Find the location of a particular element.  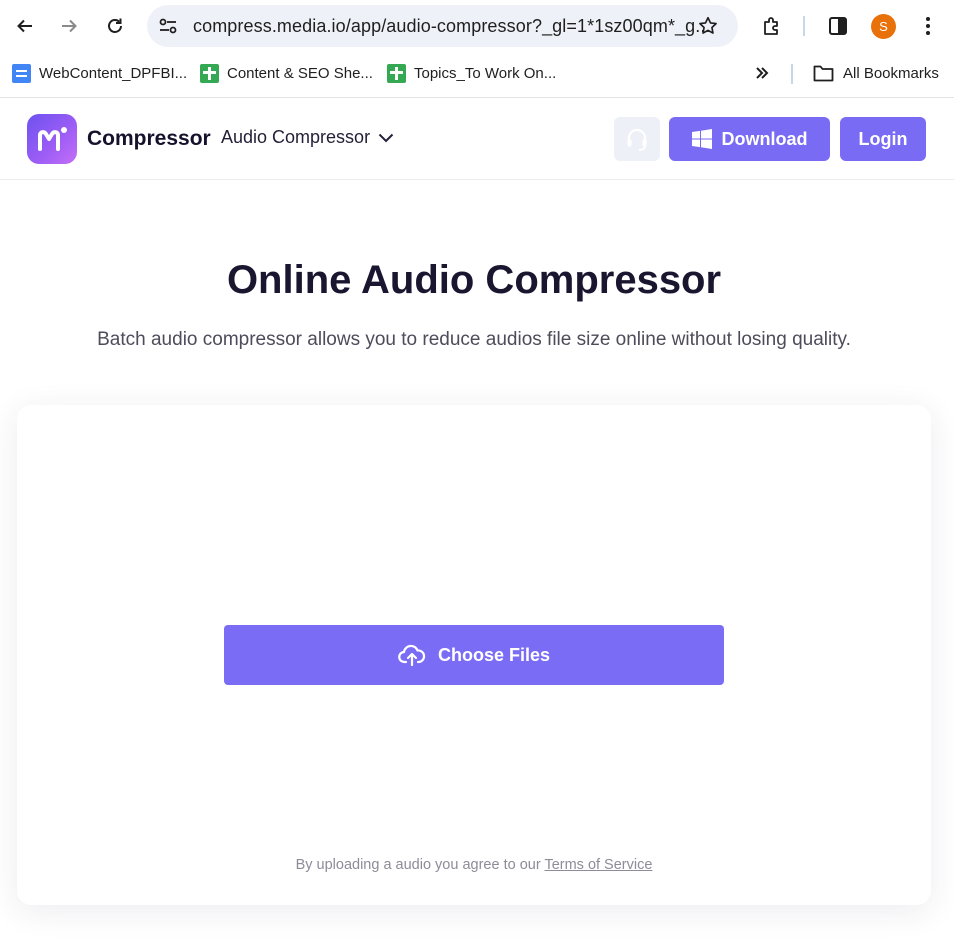

site-settings-icon is located at coordinates (168, 26).